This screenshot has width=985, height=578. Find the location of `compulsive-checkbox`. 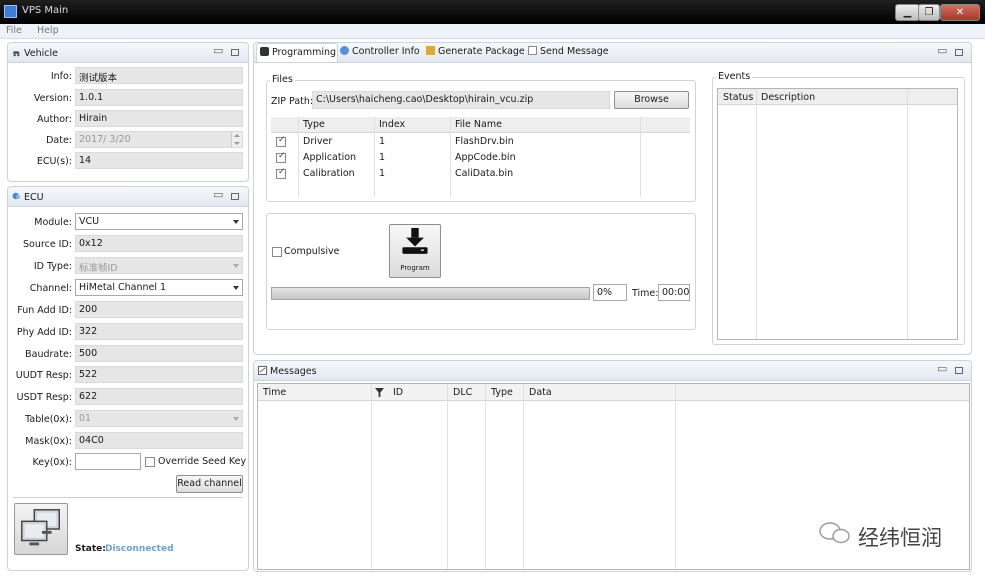

compulsive-checkbox is located at coordinates (277, 252).